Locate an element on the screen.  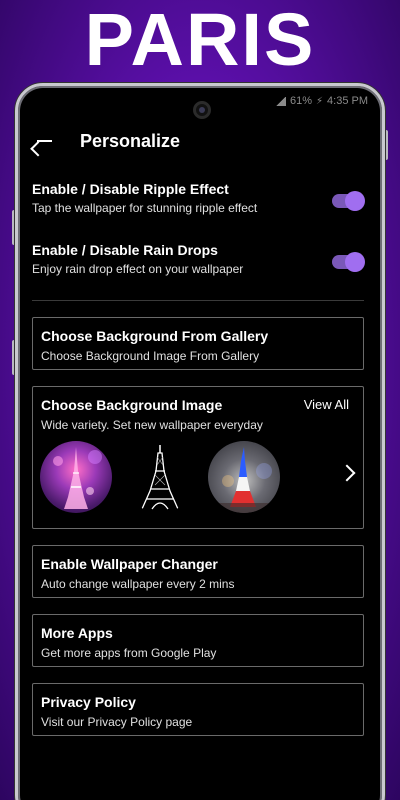
app-bar: Personalize is located at coordinates (200, 141).